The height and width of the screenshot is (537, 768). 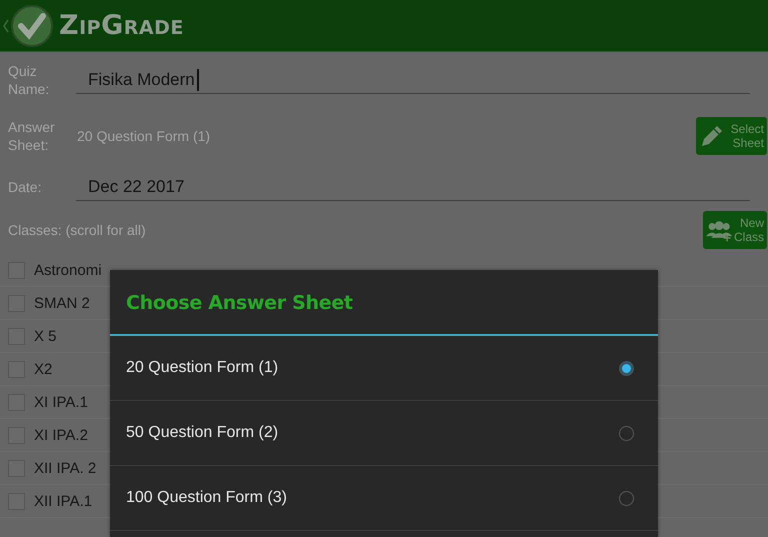 What do you see at coordinates (65, 468) in the screenshot?
I see `class-name: XII IPA. 2` at bounding box center [65, 468].